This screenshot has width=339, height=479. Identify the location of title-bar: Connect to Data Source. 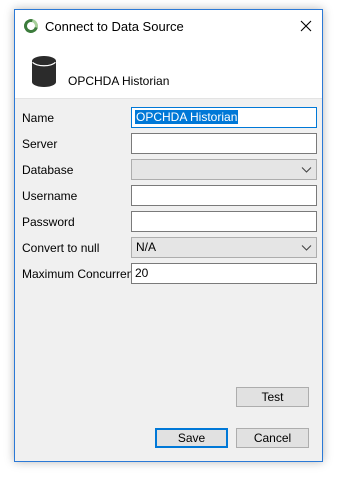
(168, 26).